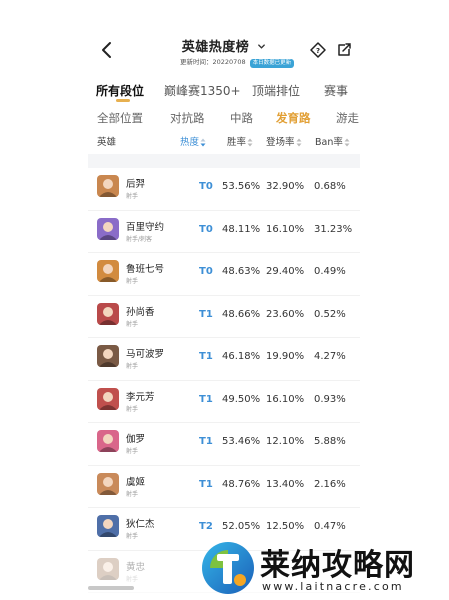  Describe the element at coordinates (241, 271) in the screenshot. I see `win-rate: 48.63%` at that location.